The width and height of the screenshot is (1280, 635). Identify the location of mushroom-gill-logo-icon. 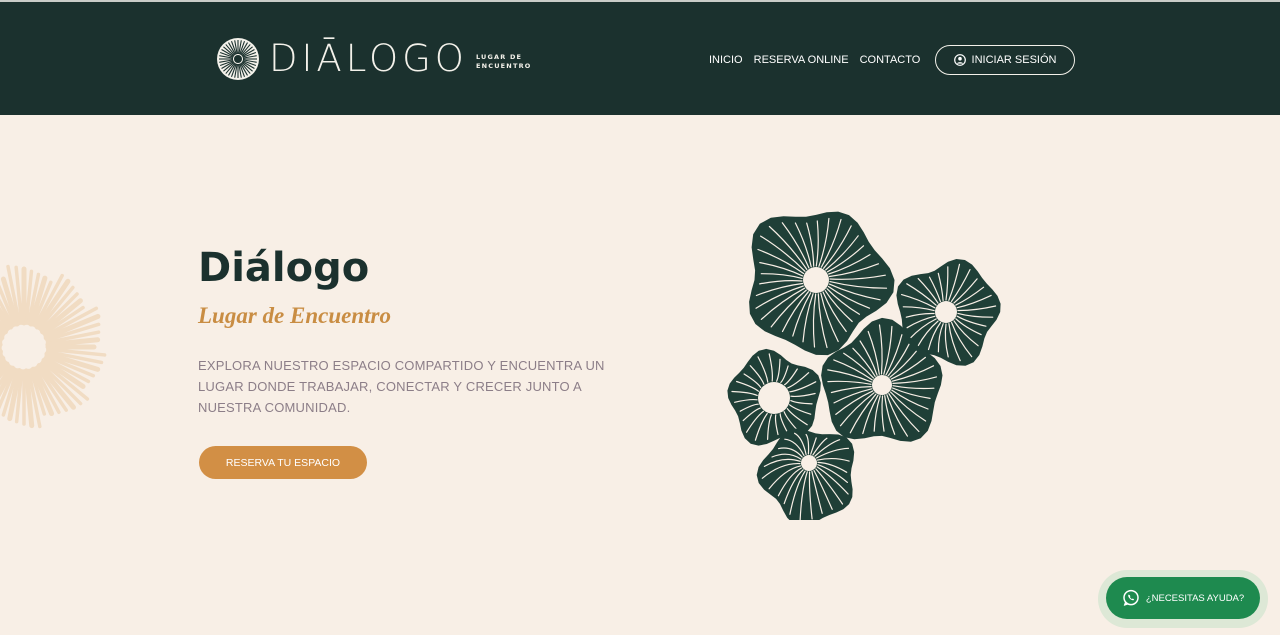
(238, 59).